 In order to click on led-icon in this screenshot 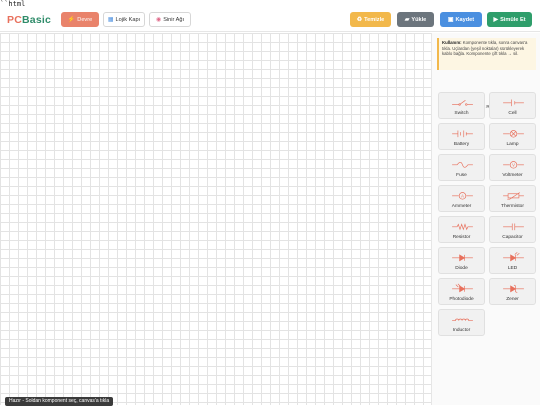, I will do `click(513, 257)`.